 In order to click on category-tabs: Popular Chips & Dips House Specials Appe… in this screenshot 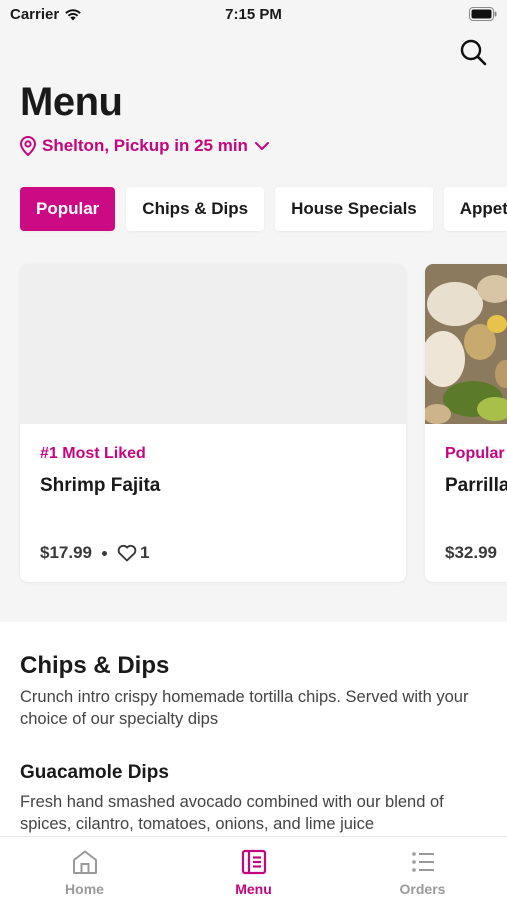, I will do `click(263, 209)`.